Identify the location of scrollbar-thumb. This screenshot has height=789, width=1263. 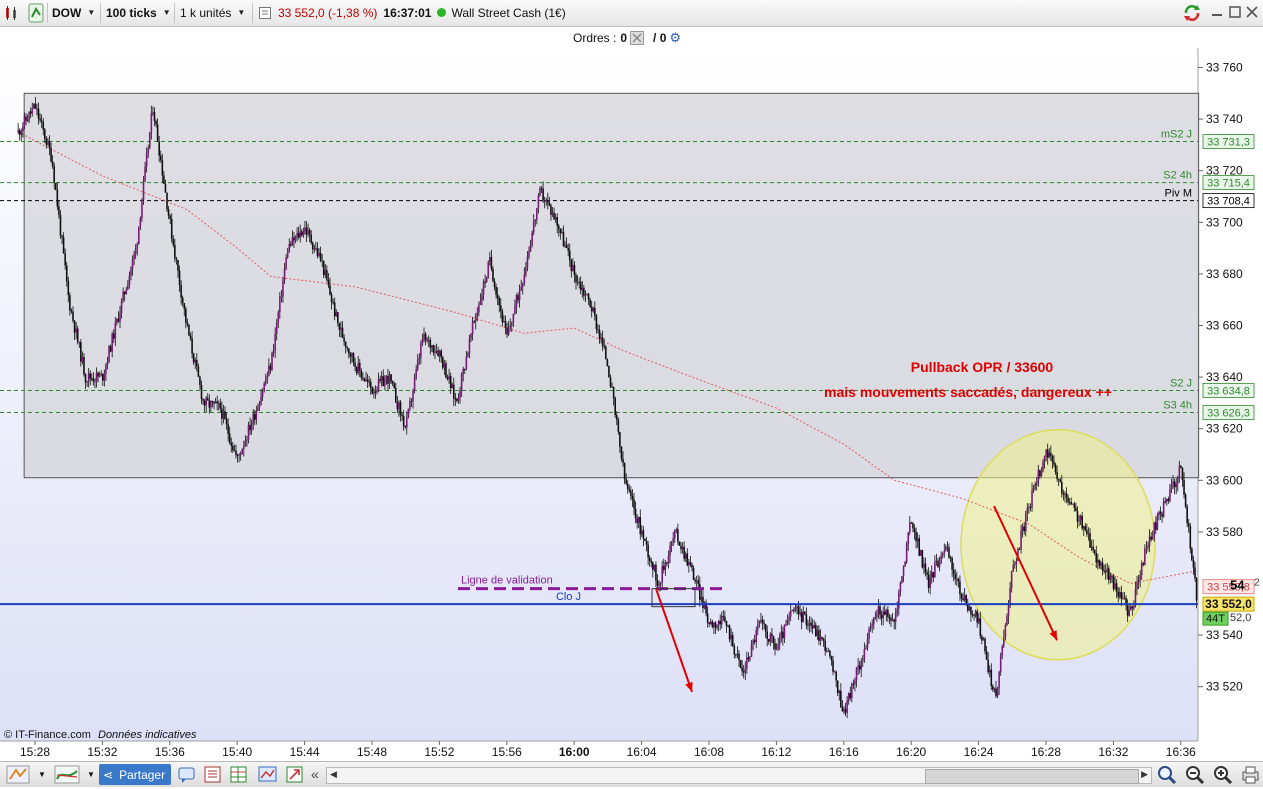
(1032, 776).